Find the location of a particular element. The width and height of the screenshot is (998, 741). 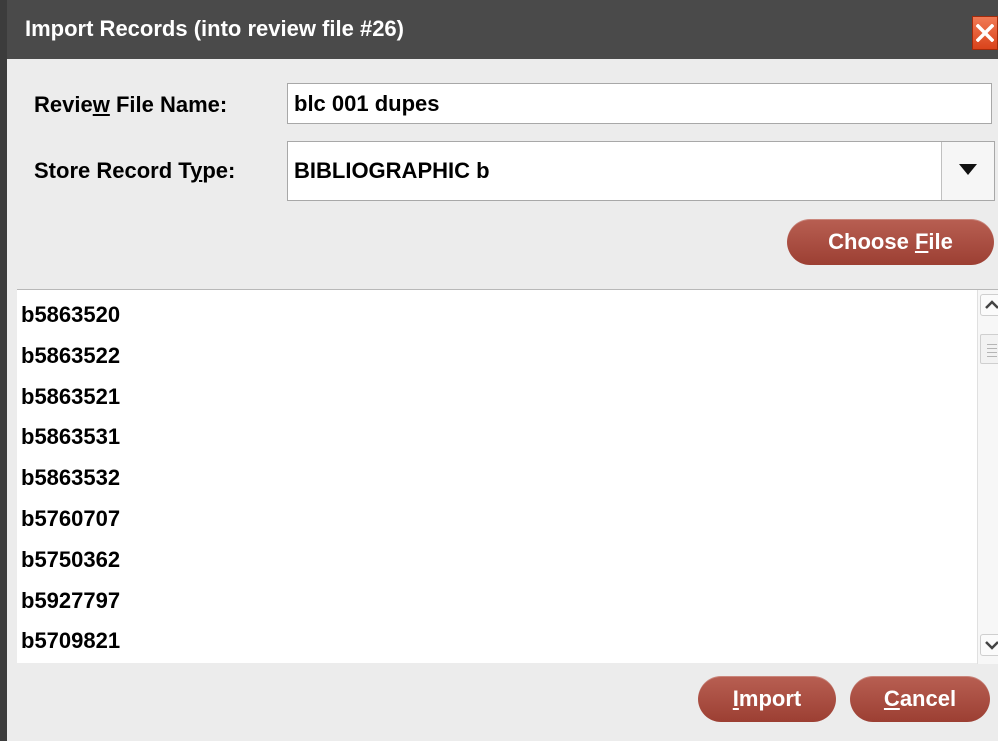

store-record-type-select: BIBLIOGRAPHIC b is located at coordinates (641, 171).